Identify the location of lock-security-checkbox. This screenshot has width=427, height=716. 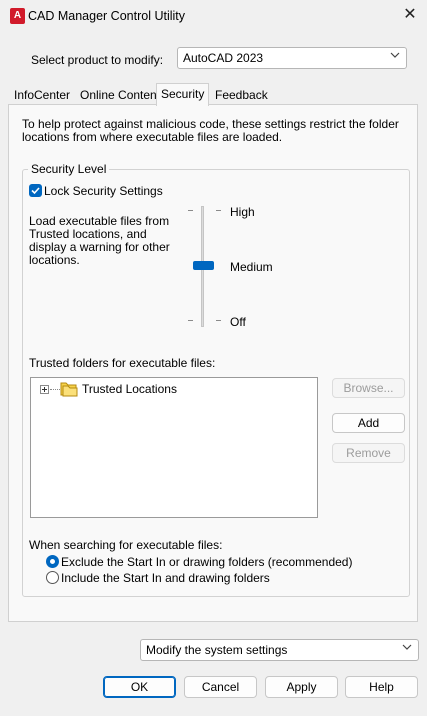
(35, 190).